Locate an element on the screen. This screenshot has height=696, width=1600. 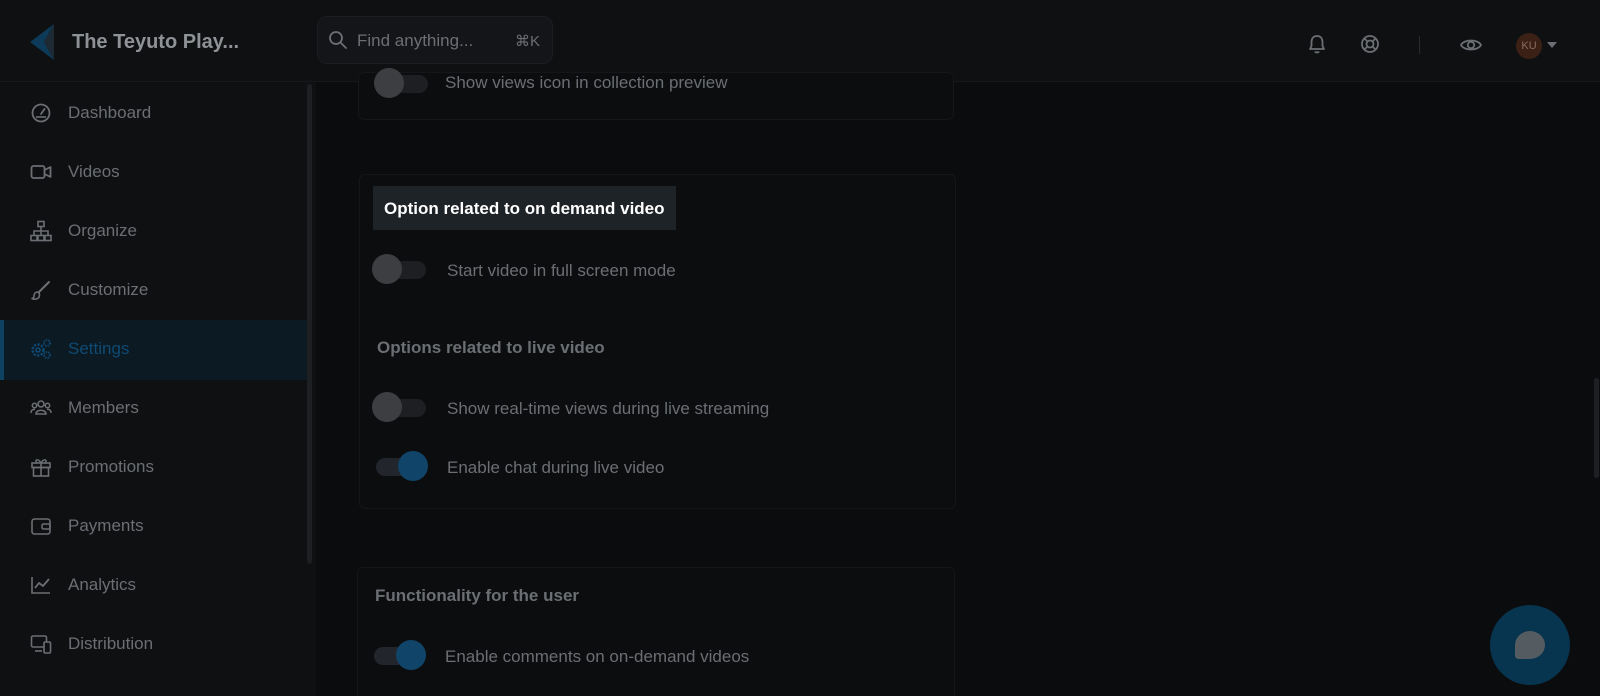
toggle-live-chat is located at coordinates (400, 466).